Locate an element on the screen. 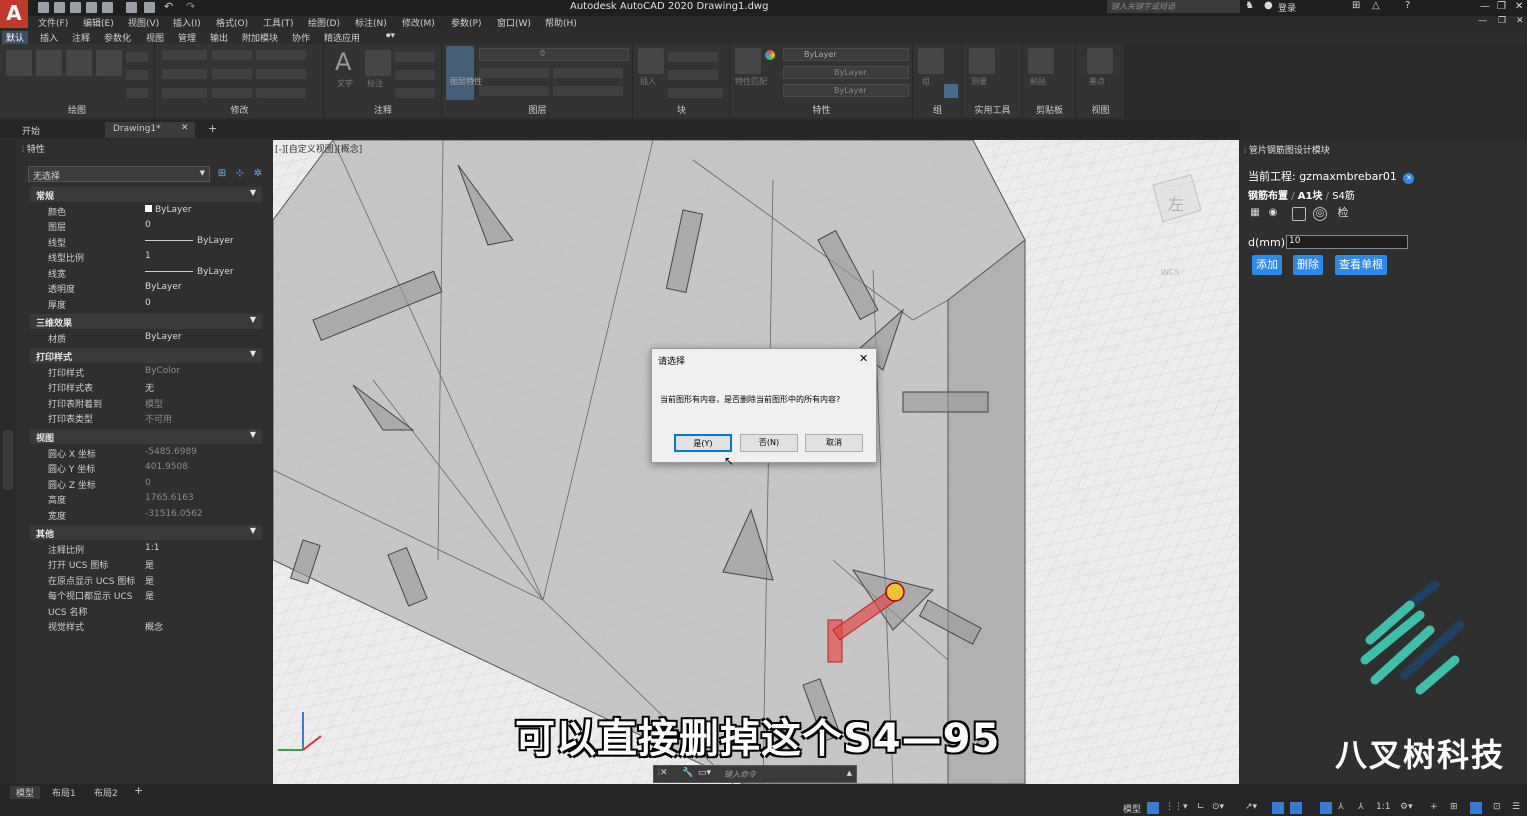  panel-clipboard-label: 剪贴板 is located at coordinates (1049, 109).